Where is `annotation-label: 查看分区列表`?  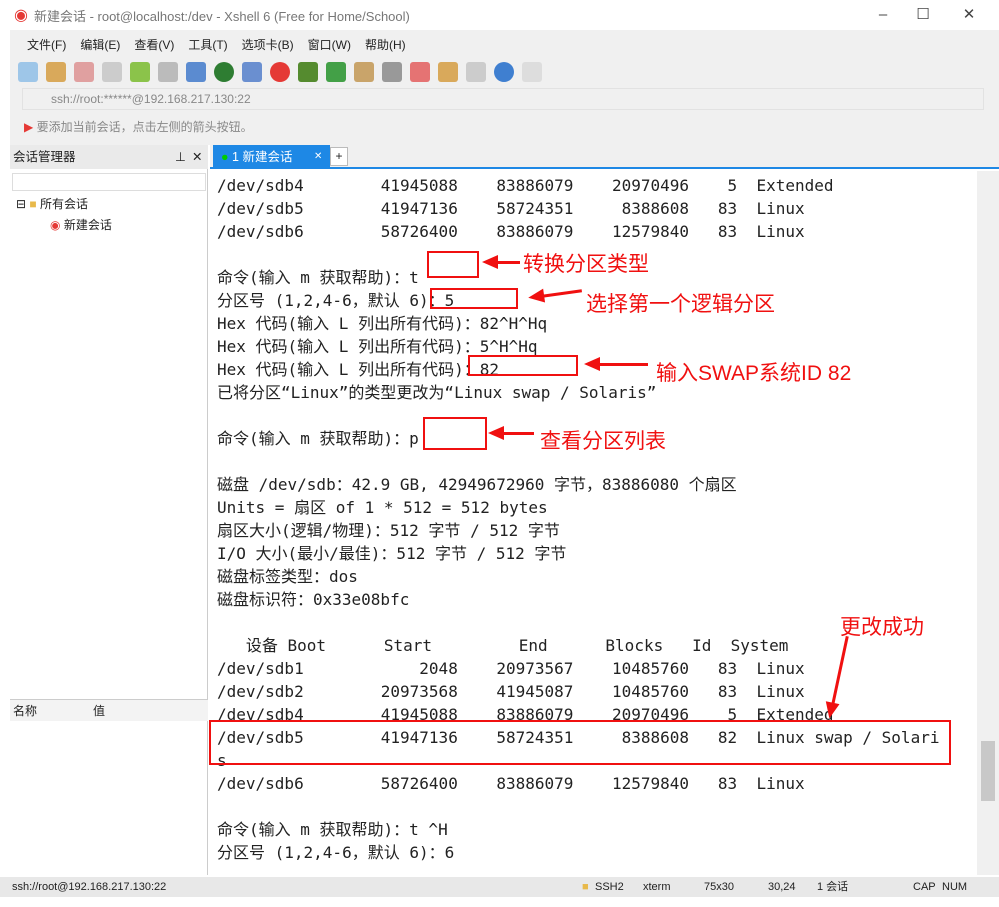
annotation-label: 查看分区列表 is located at coordinates (603, 441).